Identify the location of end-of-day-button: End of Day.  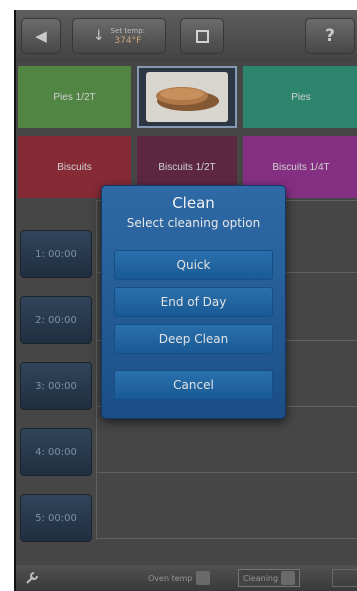
(193, 302).